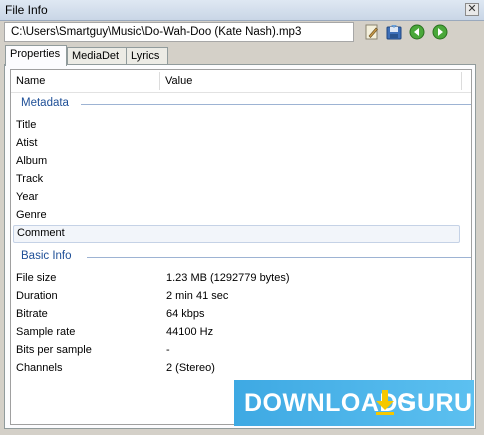  I want to click on list-item: Title, so click(241, 126).